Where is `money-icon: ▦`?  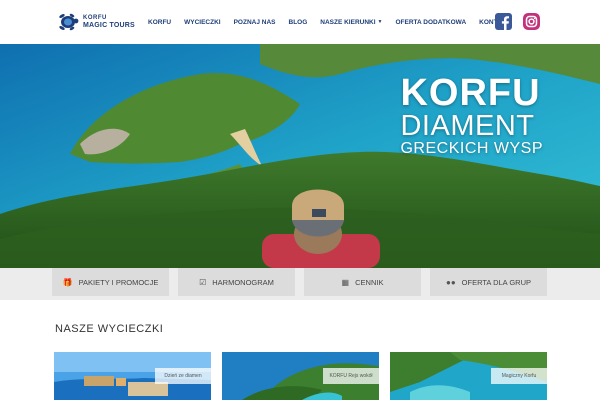
money-icon: ▦ is located at coordinates (345, 282).